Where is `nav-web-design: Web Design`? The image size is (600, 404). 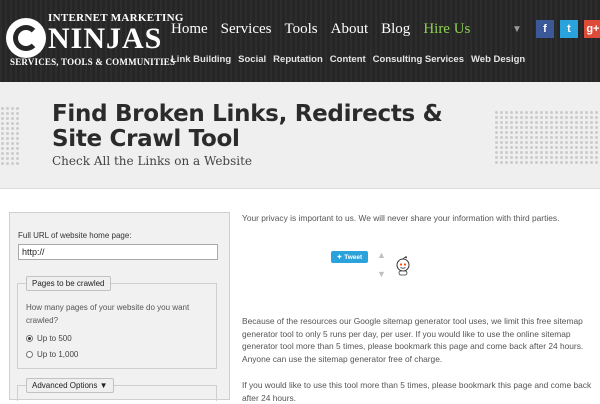
nav-web-design: Web Design is located at coordinates (498, 59).